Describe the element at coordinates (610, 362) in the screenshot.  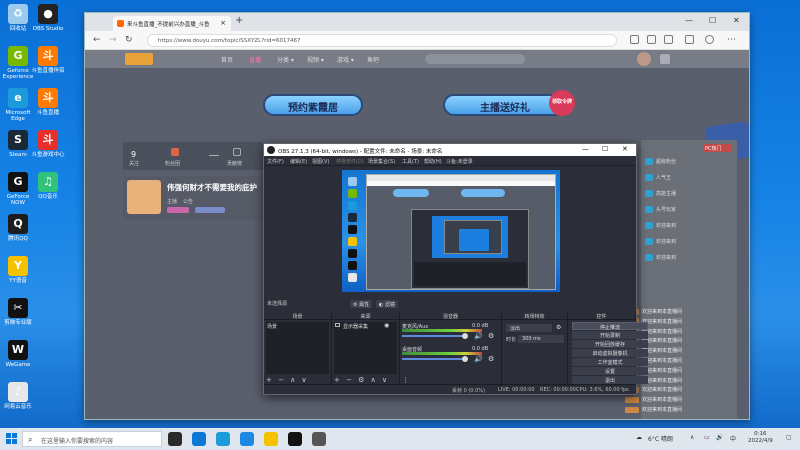
I see `studio-mode-button: 工作室模式` at that location.